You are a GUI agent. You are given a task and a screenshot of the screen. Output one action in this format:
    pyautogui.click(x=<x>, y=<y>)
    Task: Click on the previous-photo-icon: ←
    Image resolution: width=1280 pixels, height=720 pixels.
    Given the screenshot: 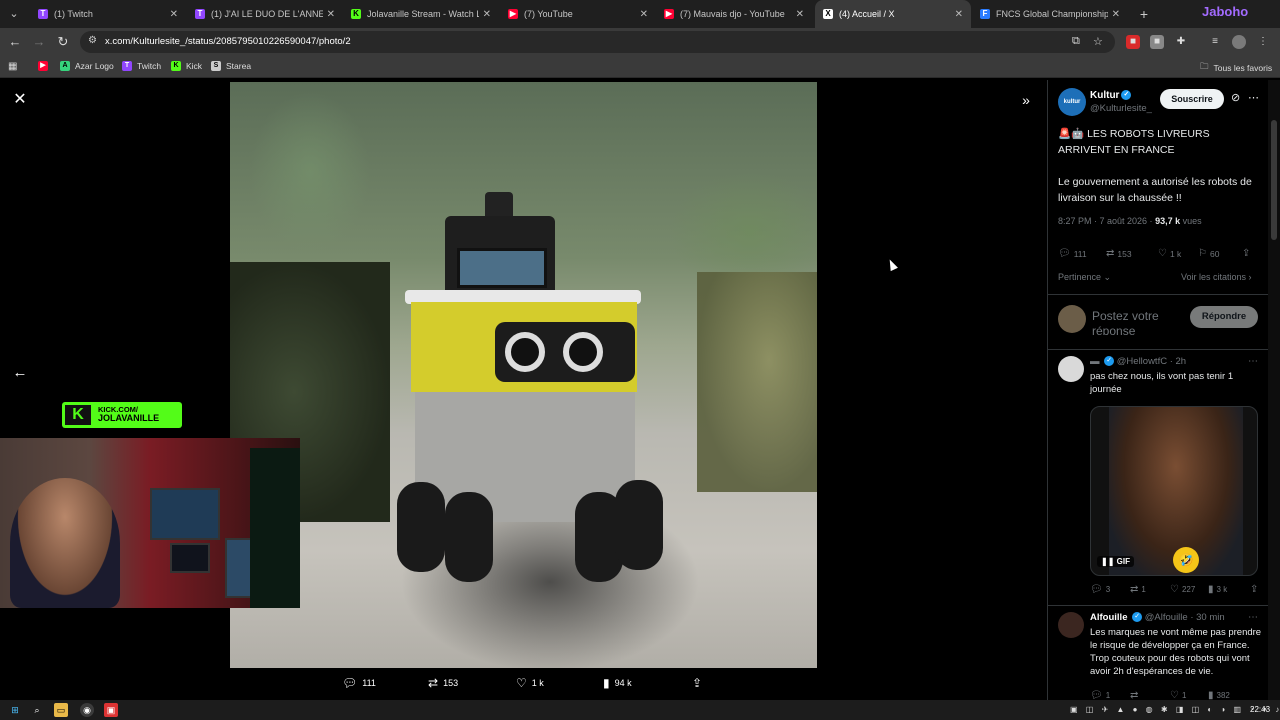 What is the action you would take?
    pyautogui.click(x=20, y=373)
    